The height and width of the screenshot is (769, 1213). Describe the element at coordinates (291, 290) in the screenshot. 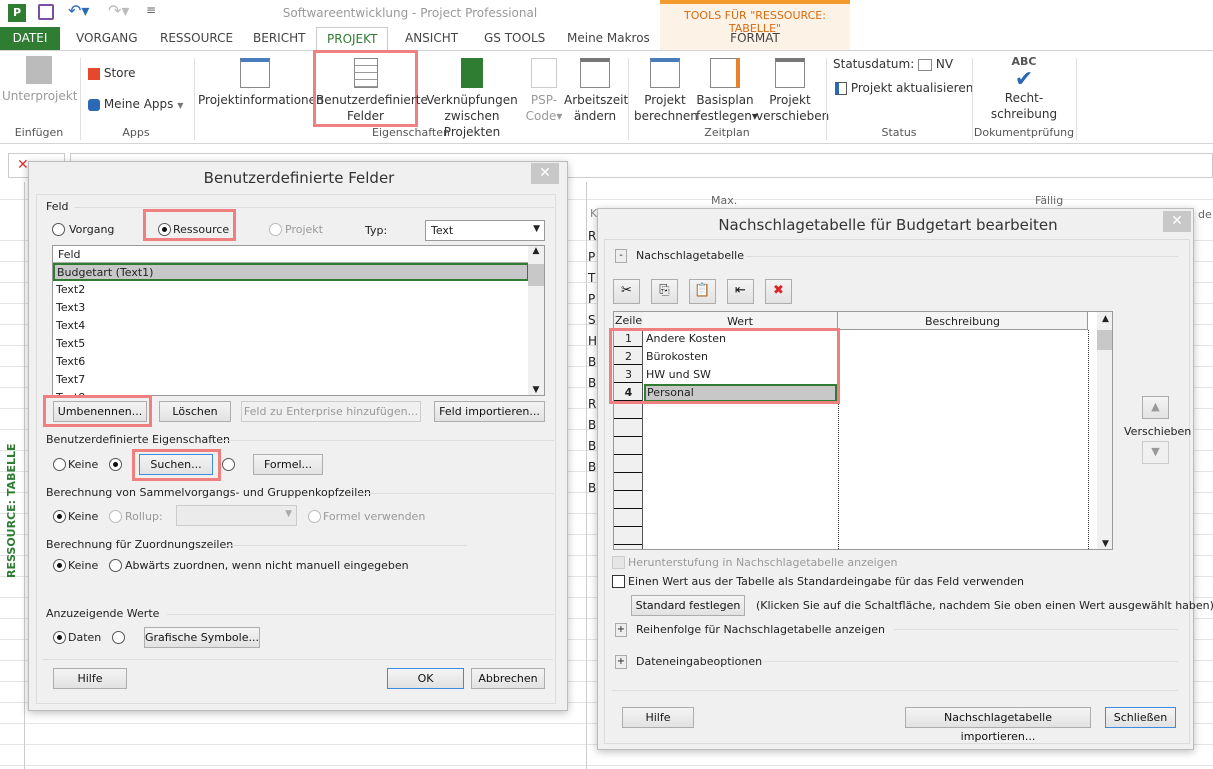

I see `field-list-item: Text2` at that location.